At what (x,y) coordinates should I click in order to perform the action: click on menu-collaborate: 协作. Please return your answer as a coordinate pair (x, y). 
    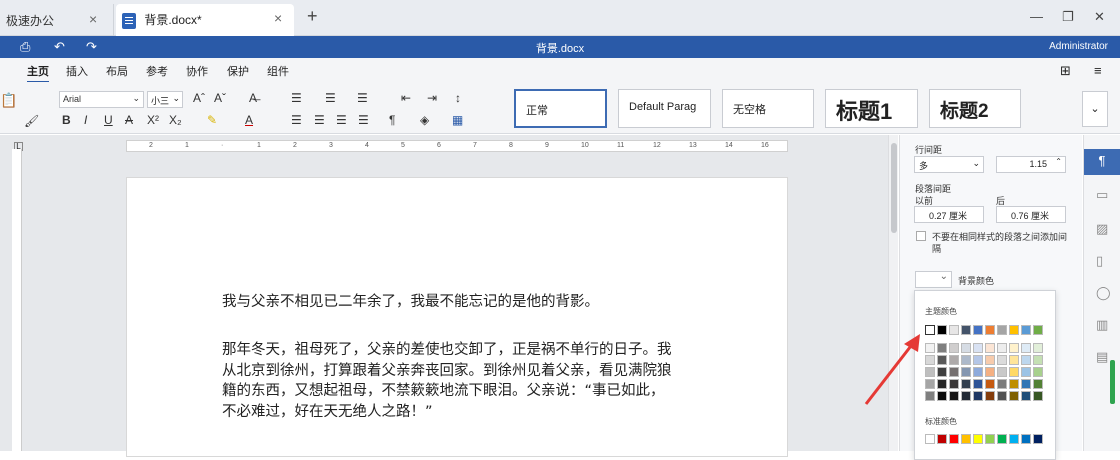
    Looking at the image, I should click on (197, 71).